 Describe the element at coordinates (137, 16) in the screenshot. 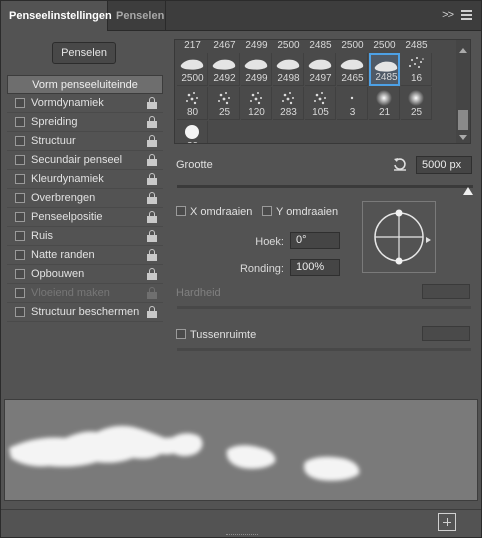

I see `tab-brushes: Penselen` at that location.